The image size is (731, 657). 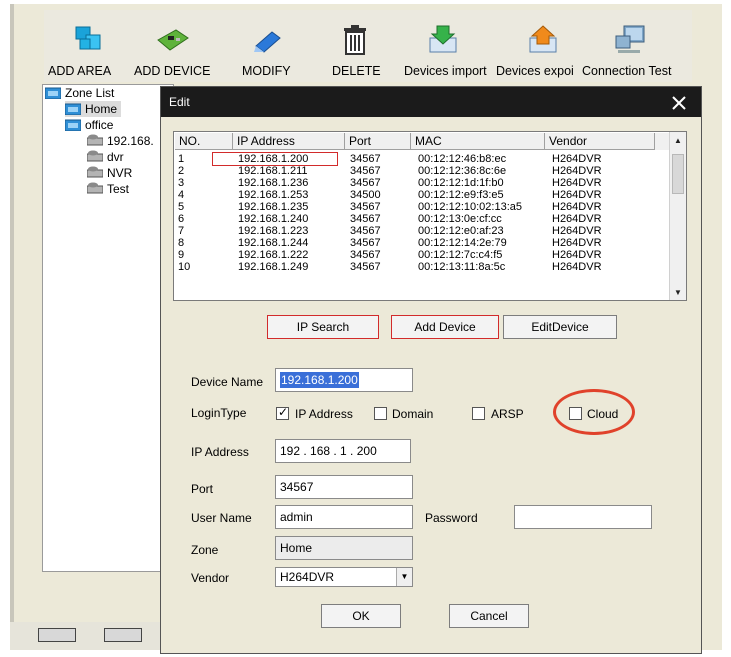 What do you see at coordinates (678, 292) in the screenshot?
I see `scroll-down-icon: ▼` at bounding box center [678, 292].